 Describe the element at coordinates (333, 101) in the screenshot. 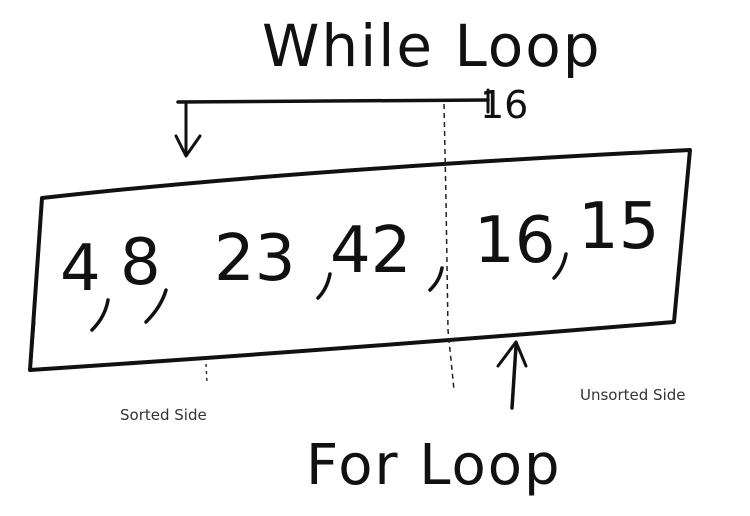

I see `while-loop-bracket-line` at that location.